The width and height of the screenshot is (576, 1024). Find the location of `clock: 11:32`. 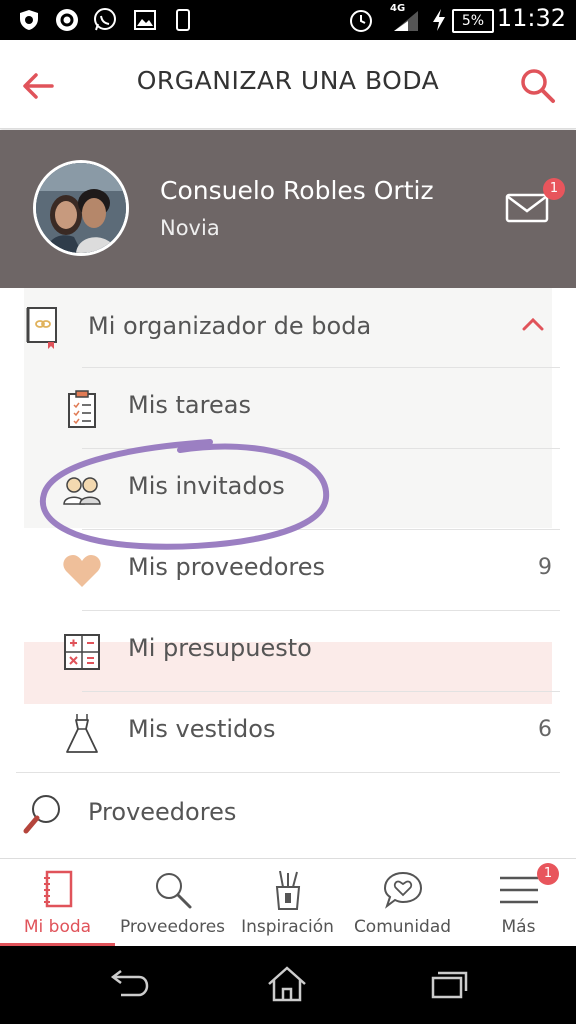

clock: 11:32 is located at coordinates (531, 18).